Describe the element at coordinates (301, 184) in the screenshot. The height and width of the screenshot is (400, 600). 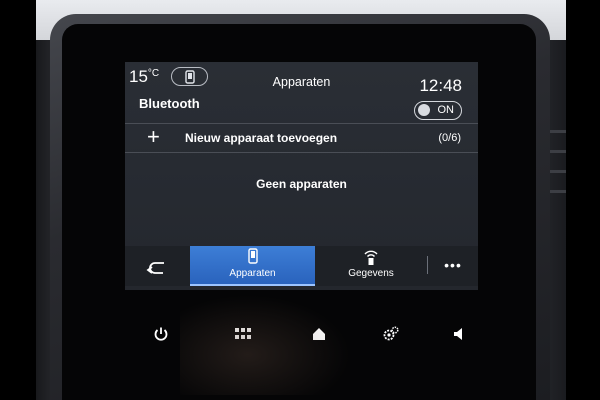
I see `empty-message: Geen apparaten` at that location.